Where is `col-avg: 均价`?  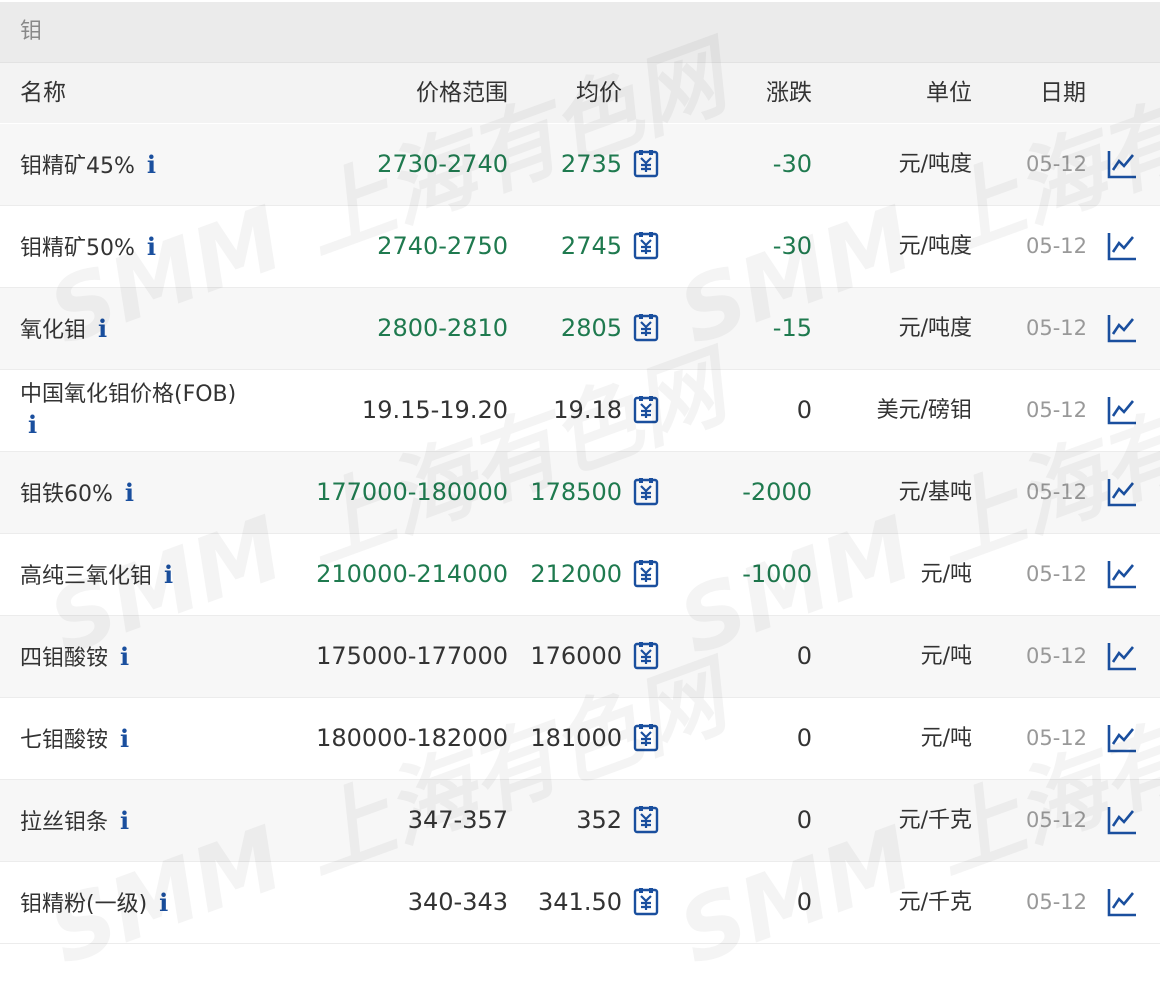 col-avg: 均价 is located at coordinates (599, 93).